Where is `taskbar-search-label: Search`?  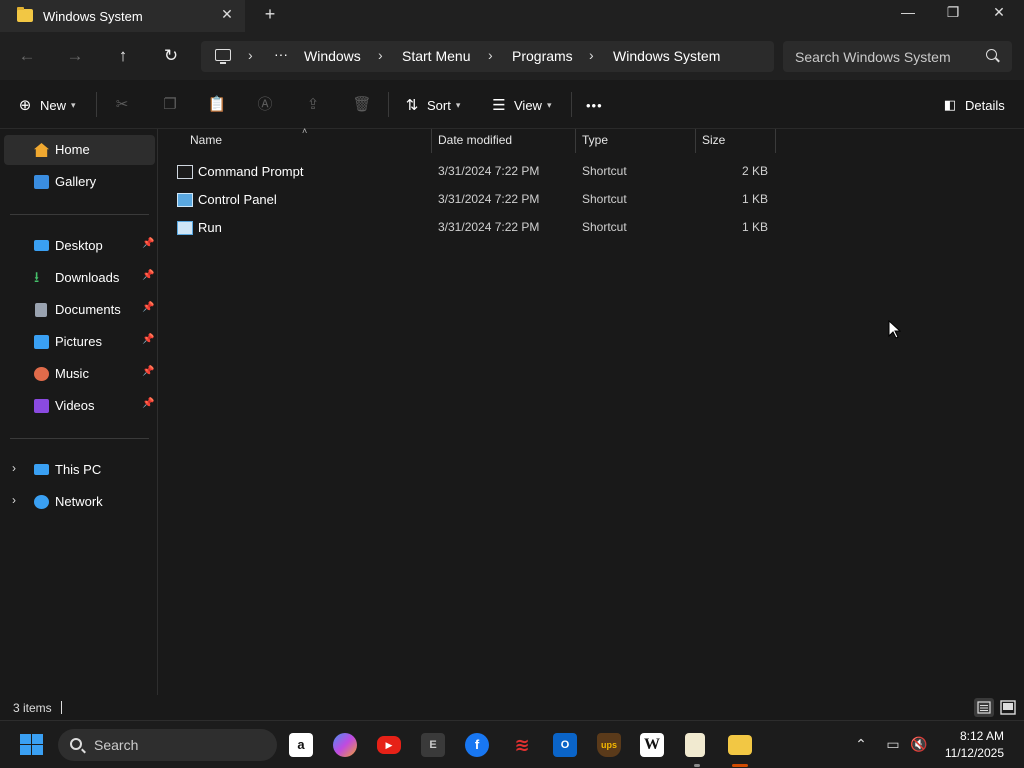
taskbar-search-label: Search is located at coordinates (116, 745).